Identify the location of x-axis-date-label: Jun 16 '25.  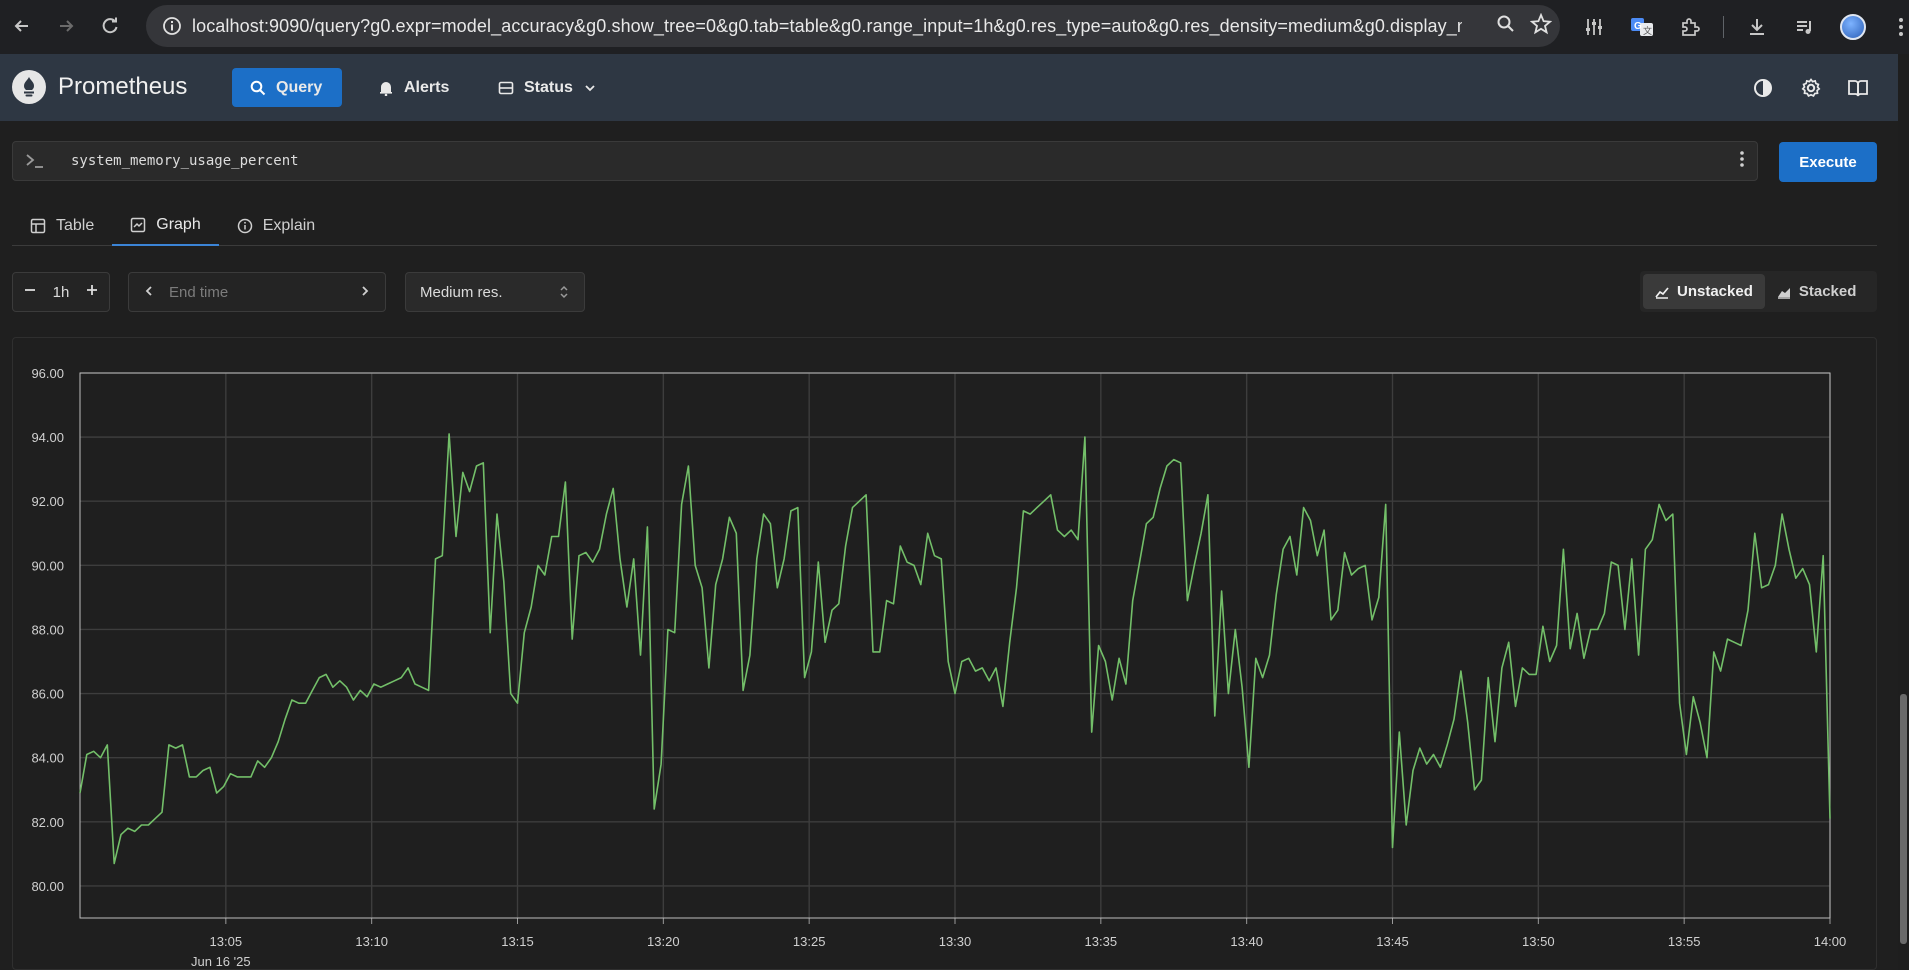
(221, 961).